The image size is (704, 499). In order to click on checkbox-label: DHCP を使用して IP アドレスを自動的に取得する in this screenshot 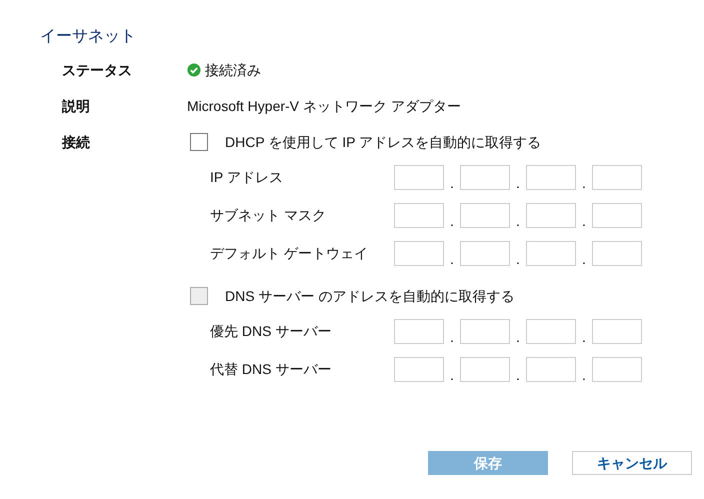, I will do `click(383, 142)`.